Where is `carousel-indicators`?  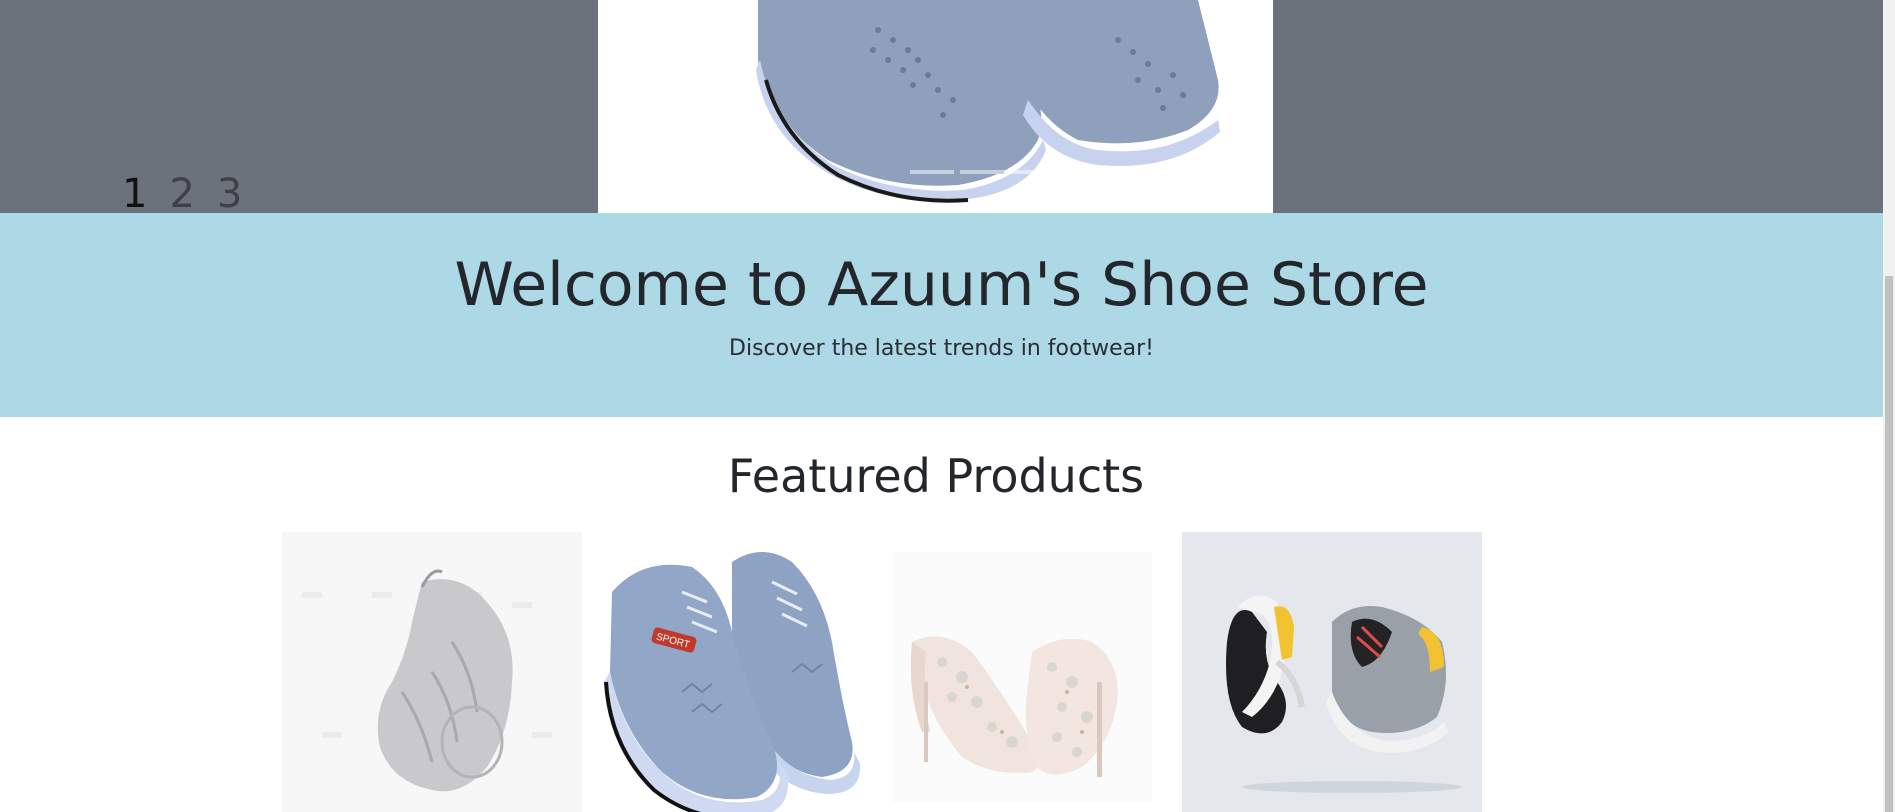 carousel-indicators is located at coordinates (982, 172).